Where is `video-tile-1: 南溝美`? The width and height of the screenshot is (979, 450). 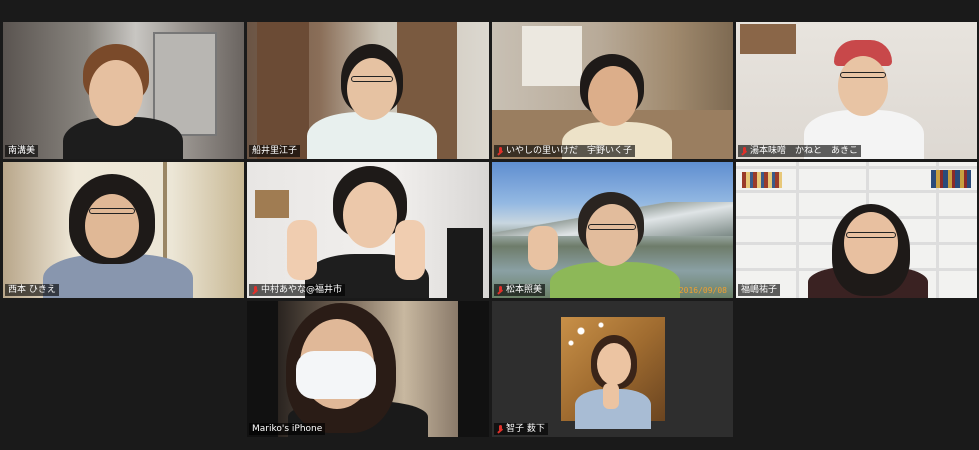 video-tile-1: 南溝美 is located at coordinates (123, 90).